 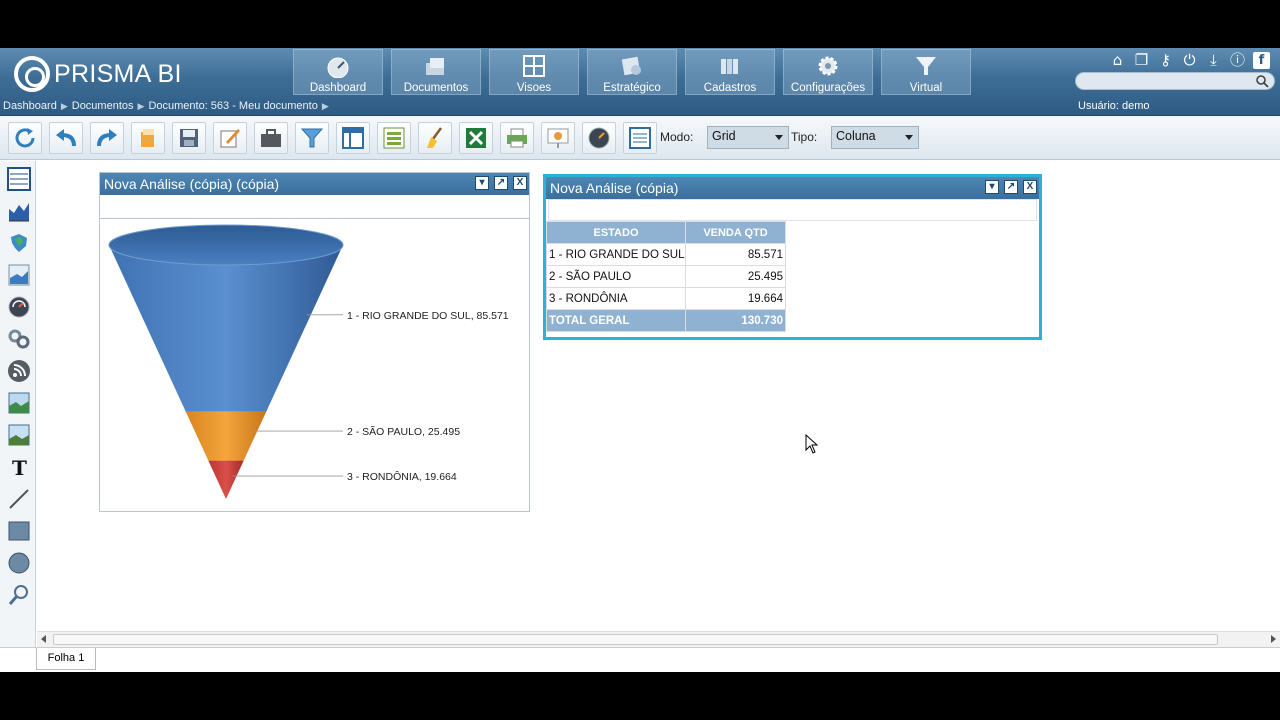 I want to click on left-toolbar: T, so click(x=18, y=406).